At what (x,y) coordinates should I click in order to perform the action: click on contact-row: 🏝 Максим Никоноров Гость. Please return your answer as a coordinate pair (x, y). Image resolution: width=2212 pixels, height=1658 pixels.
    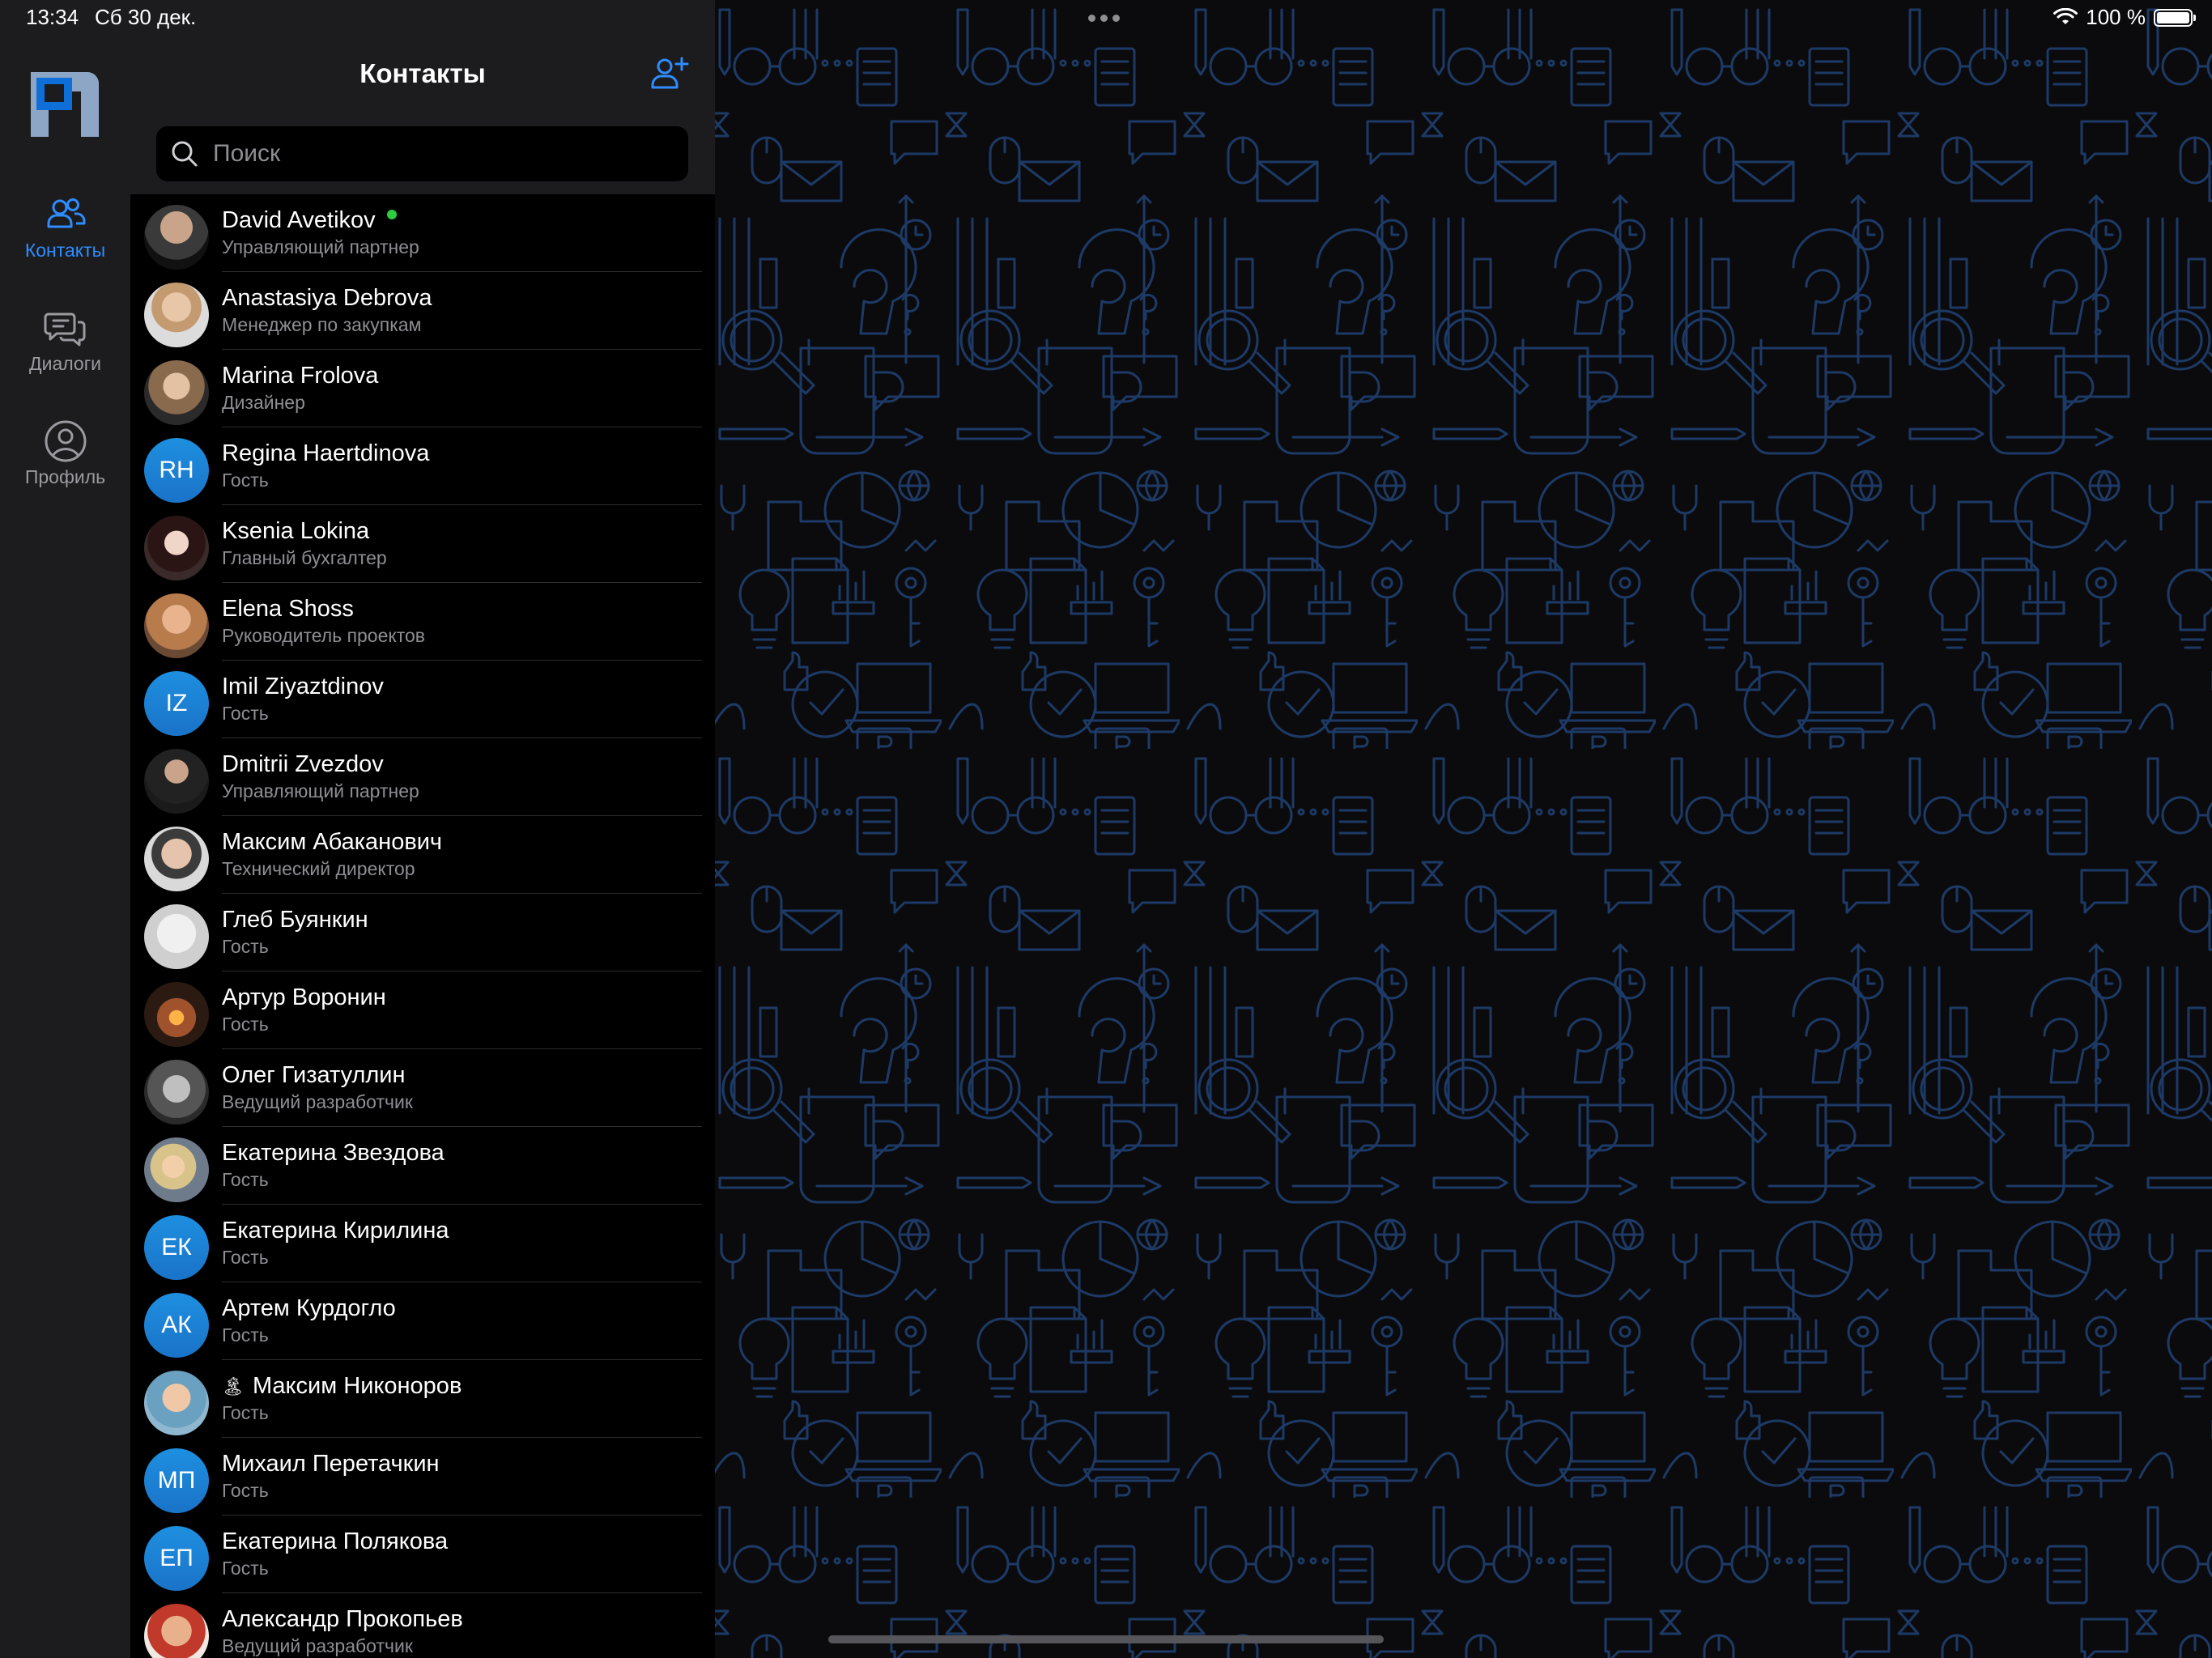
    Looking at the image, I should click on (422, 1399).